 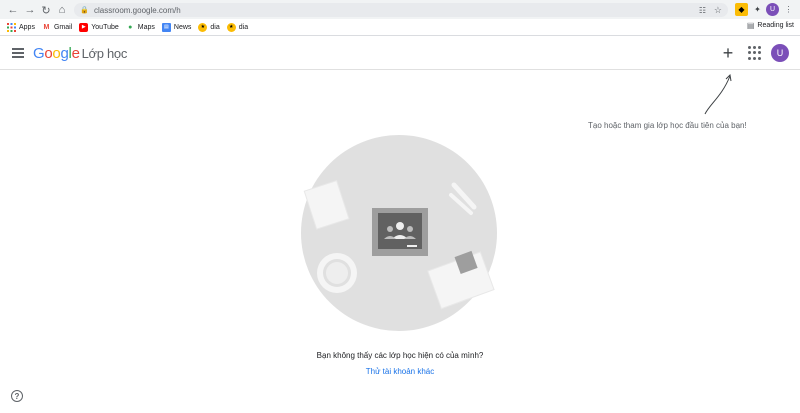 What do you see at coordinates (13, 10) in the screenshot?
I see `back-icon: ←` at bounding box center [13, 10].